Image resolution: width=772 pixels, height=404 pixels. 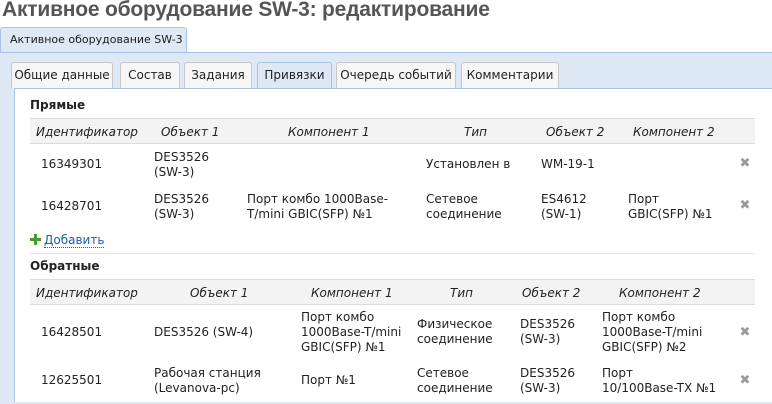 I want to click on cell-id: 16428701, so click(x=72, y=206).